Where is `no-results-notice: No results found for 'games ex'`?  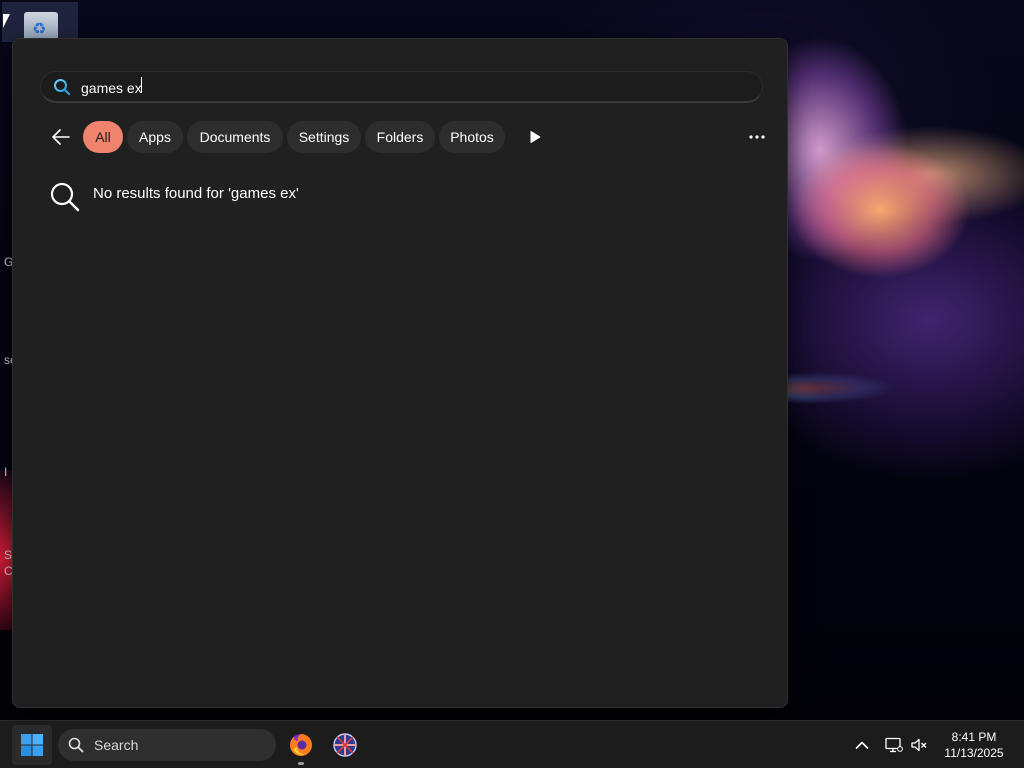
no-results-notice: No results found for 'games ex' is located at coordinates (174, 197).